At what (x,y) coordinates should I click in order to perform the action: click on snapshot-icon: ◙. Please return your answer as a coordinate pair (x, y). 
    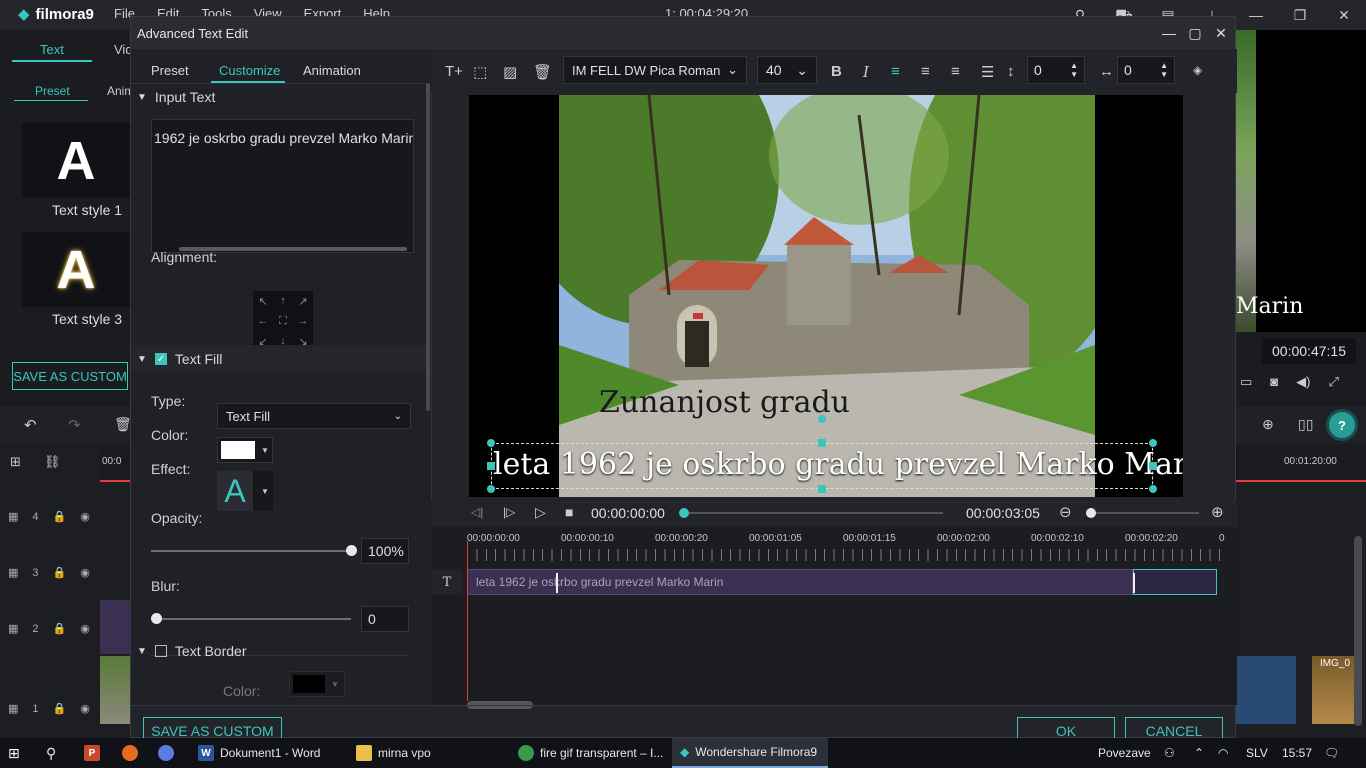
    Looking at the image, I should click on (1274, 382).